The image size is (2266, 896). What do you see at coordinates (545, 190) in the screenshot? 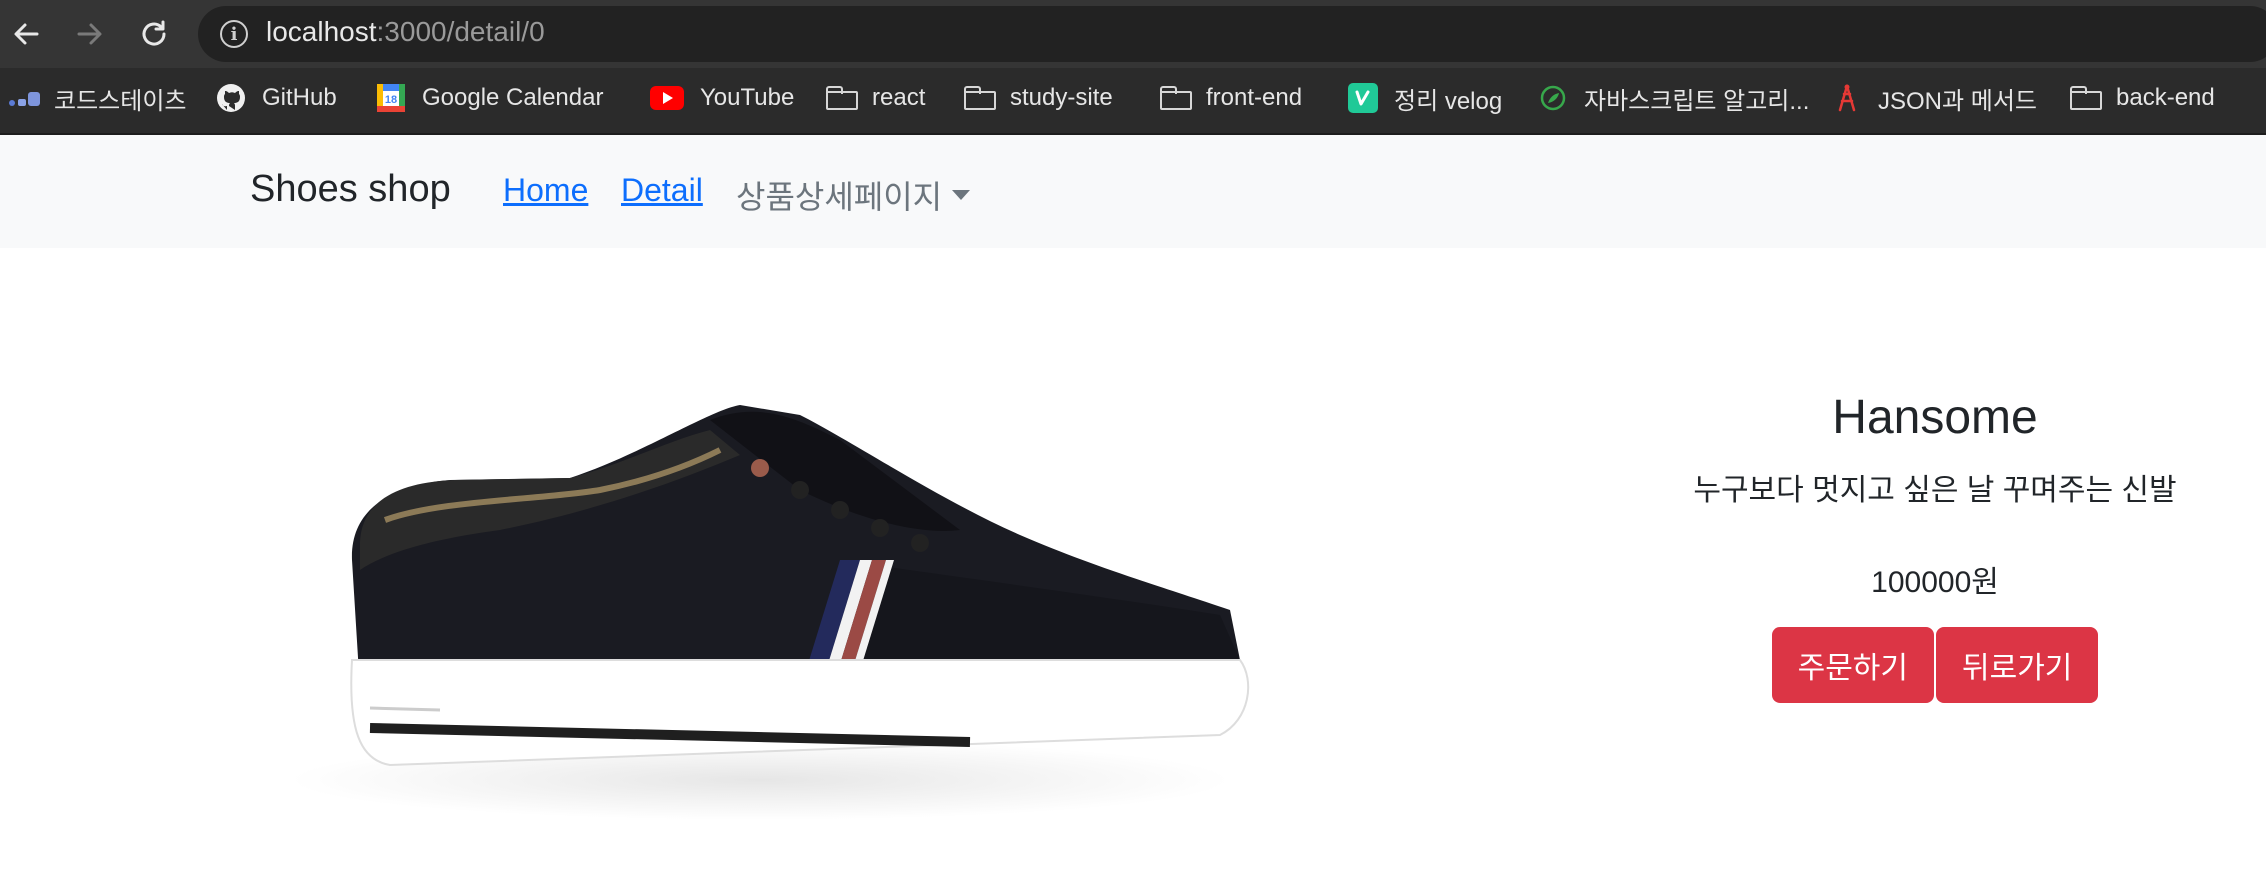
I see `nav-link-home: Home` at bounding box center [545, 190].